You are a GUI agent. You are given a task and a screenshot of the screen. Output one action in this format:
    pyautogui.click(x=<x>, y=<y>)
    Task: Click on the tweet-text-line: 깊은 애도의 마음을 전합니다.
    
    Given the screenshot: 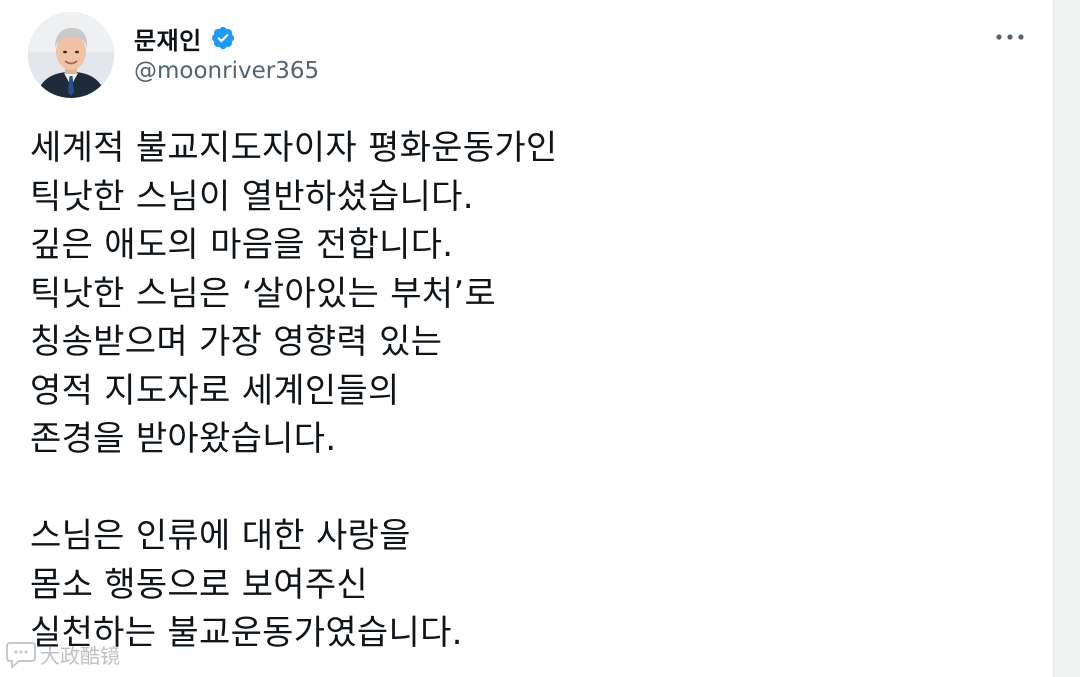 What is the action you would take?
    pyautogui.click(x=242, y=245)
    